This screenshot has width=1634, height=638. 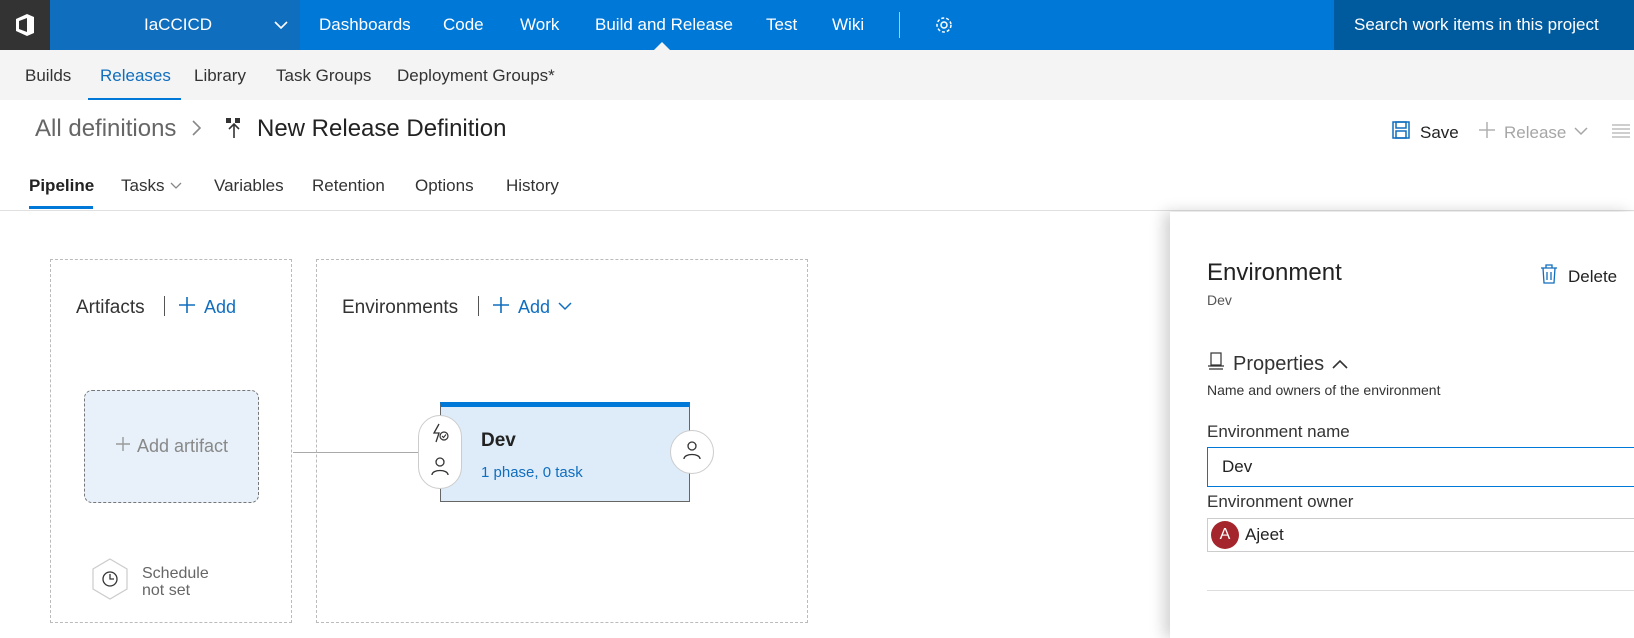 What do you see at coordinates (539, 25) in the screenshot?
I see `nav-work: Work` at bounding box center [539, 25].